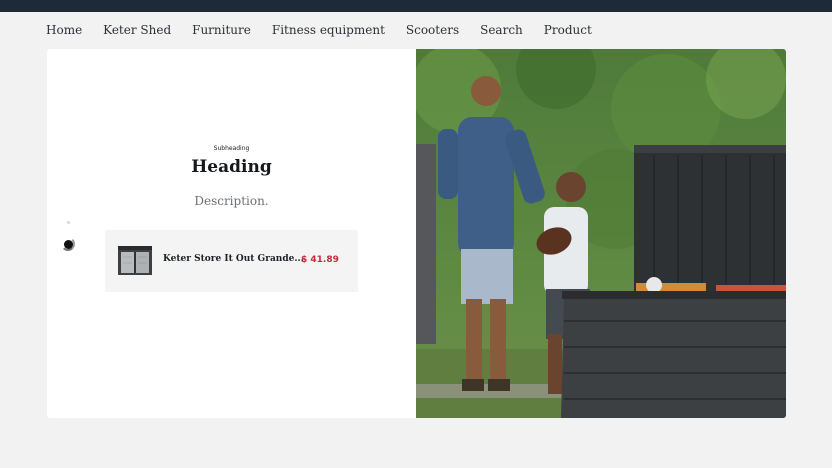 The width and height of the screenshot is (832, 468). What do you see at coordinates (501, 30) in the screenshot?
I see `nav-item-search: Search` at bounding box center [501, 30].